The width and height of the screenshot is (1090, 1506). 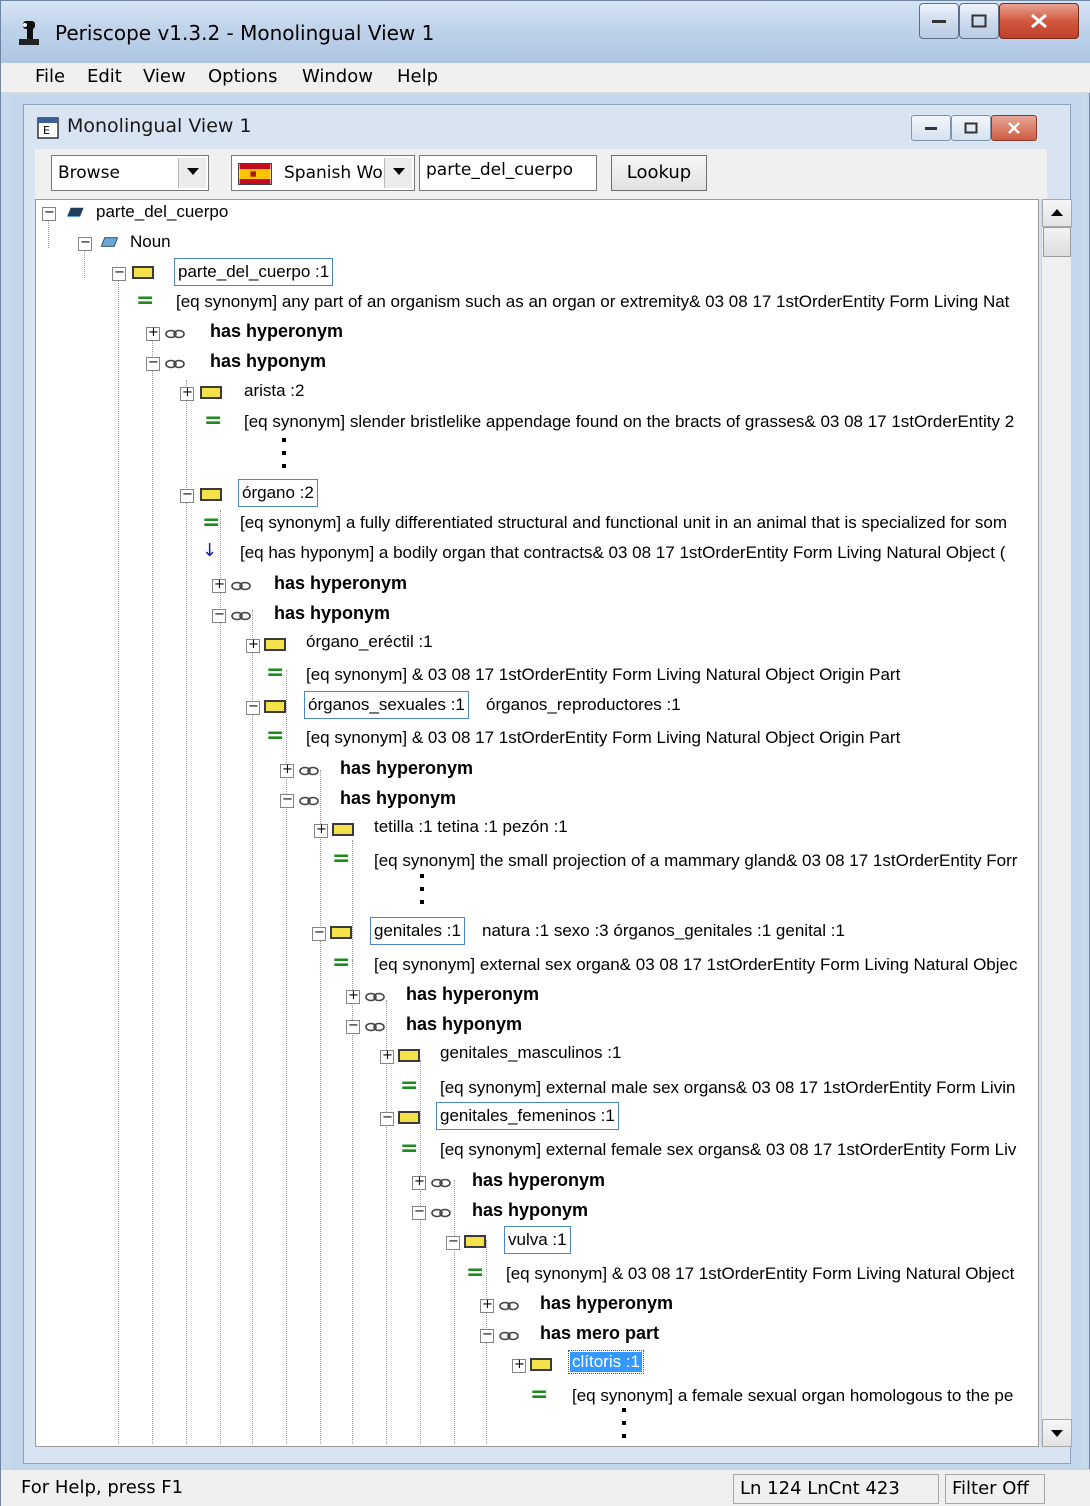 What do you see at coordinates (995, 1489) in the screenshot?
I see `status-filter: Filter Off` at bounding box center [995, 1489].